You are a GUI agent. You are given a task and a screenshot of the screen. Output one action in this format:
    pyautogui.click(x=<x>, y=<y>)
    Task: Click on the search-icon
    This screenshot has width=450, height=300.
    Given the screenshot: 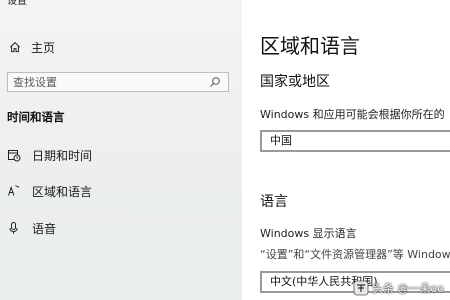 What is the action you would take?
    pyautogui.click(x=215, y=82)
    